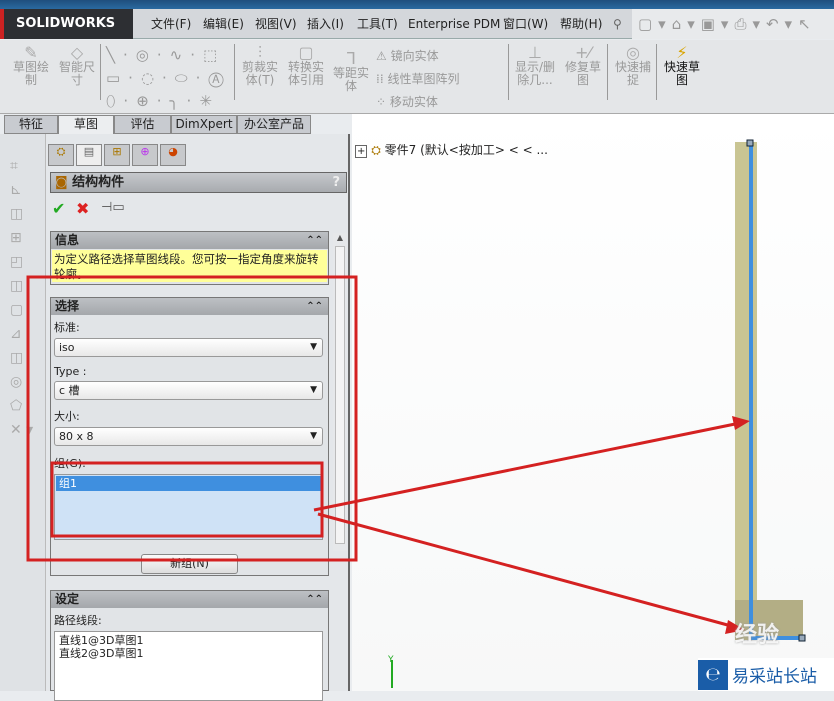  What do you see at coordinates (187, 499) in the screenshot?
I see `annotation-box-group` at bounding box center [187, 499].